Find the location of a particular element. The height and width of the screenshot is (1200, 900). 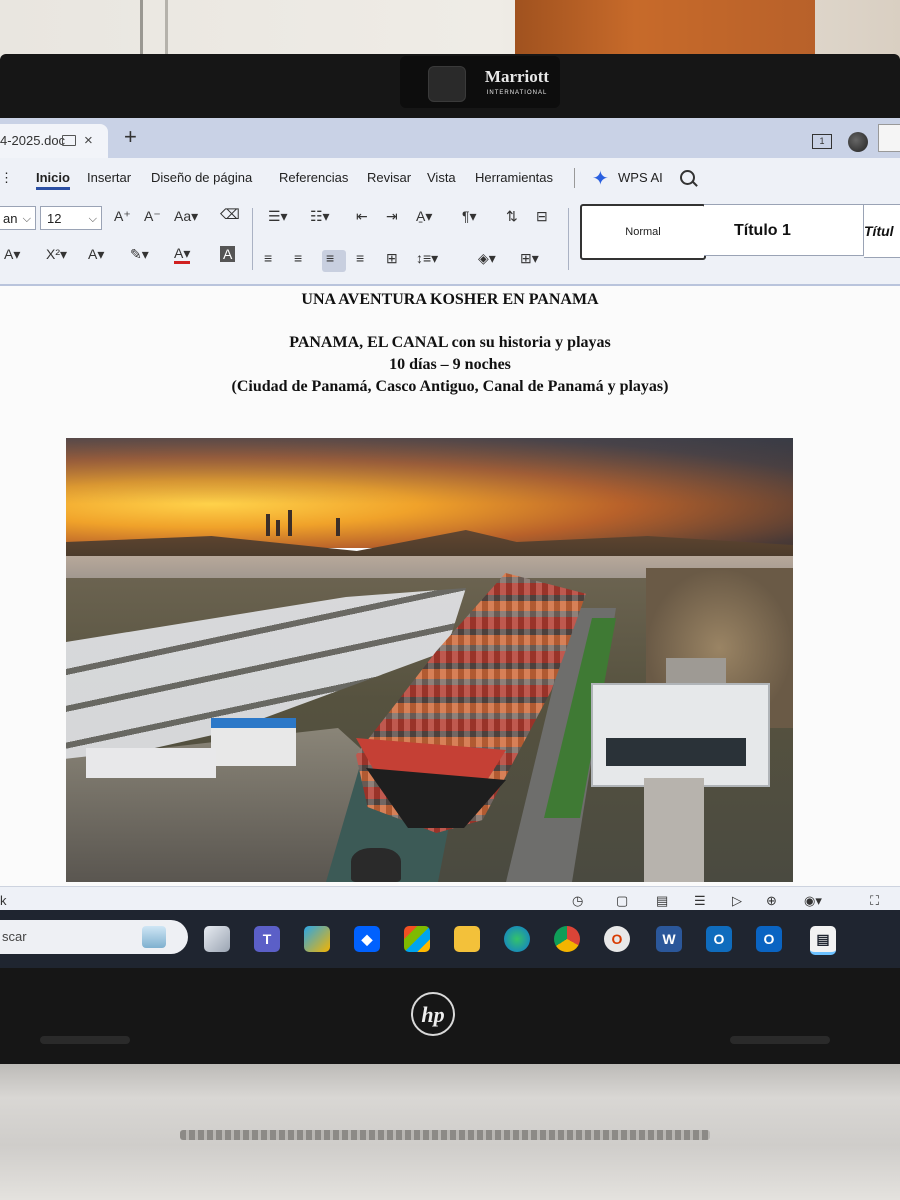

play-icon: ▷ is located at coordinates (737, 901).